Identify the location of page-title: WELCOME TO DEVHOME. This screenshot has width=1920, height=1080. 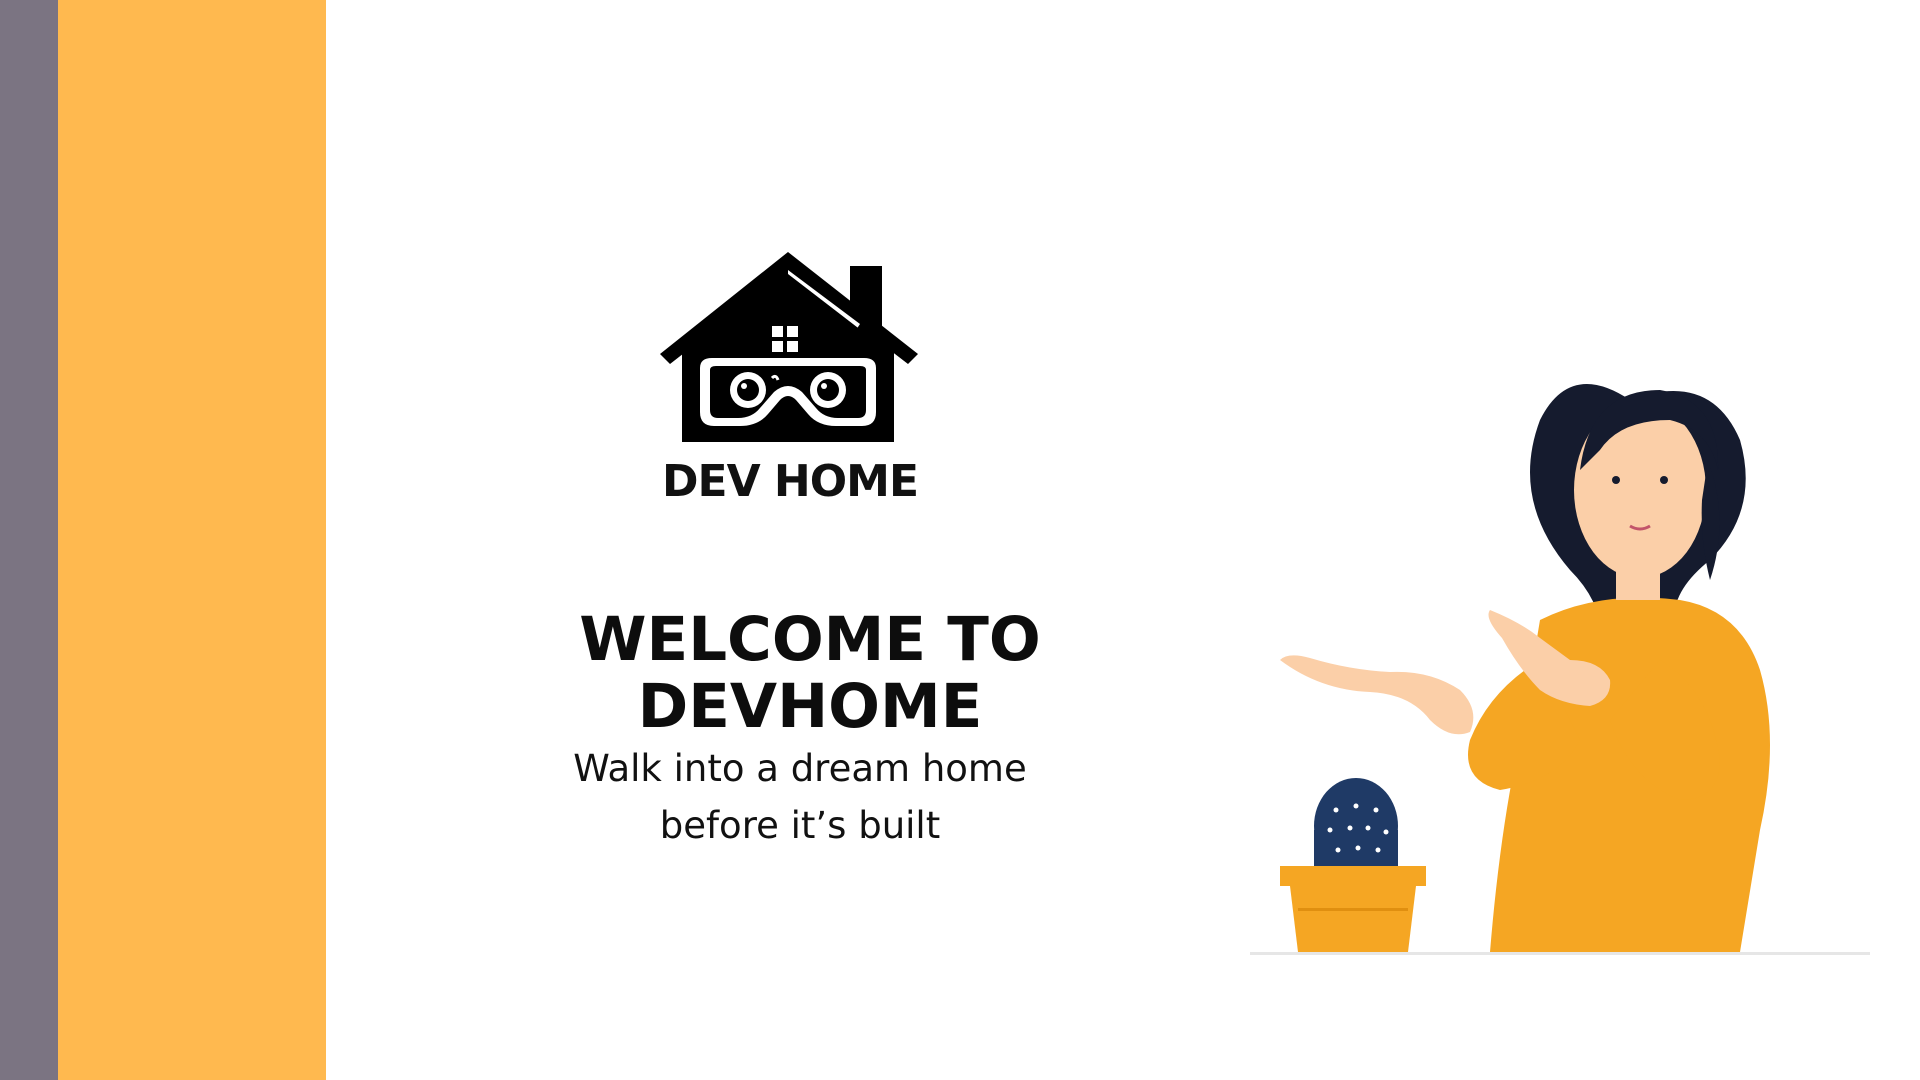
(810, 673).